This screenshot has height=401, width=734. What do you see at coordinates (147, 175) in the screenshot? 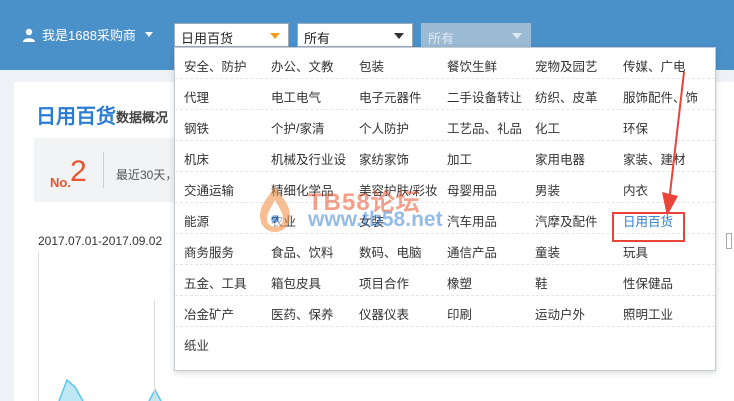
I see `rank-text: 最近30天，` at bounding box center [147, 175].